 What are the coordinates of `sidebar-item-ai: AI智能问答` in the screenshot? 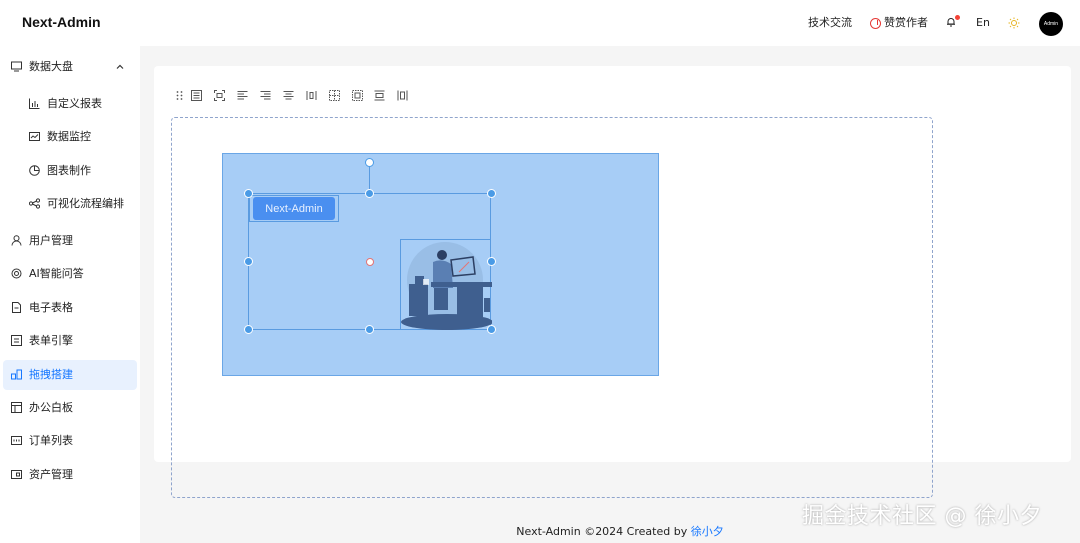 It's located at (70, 274).